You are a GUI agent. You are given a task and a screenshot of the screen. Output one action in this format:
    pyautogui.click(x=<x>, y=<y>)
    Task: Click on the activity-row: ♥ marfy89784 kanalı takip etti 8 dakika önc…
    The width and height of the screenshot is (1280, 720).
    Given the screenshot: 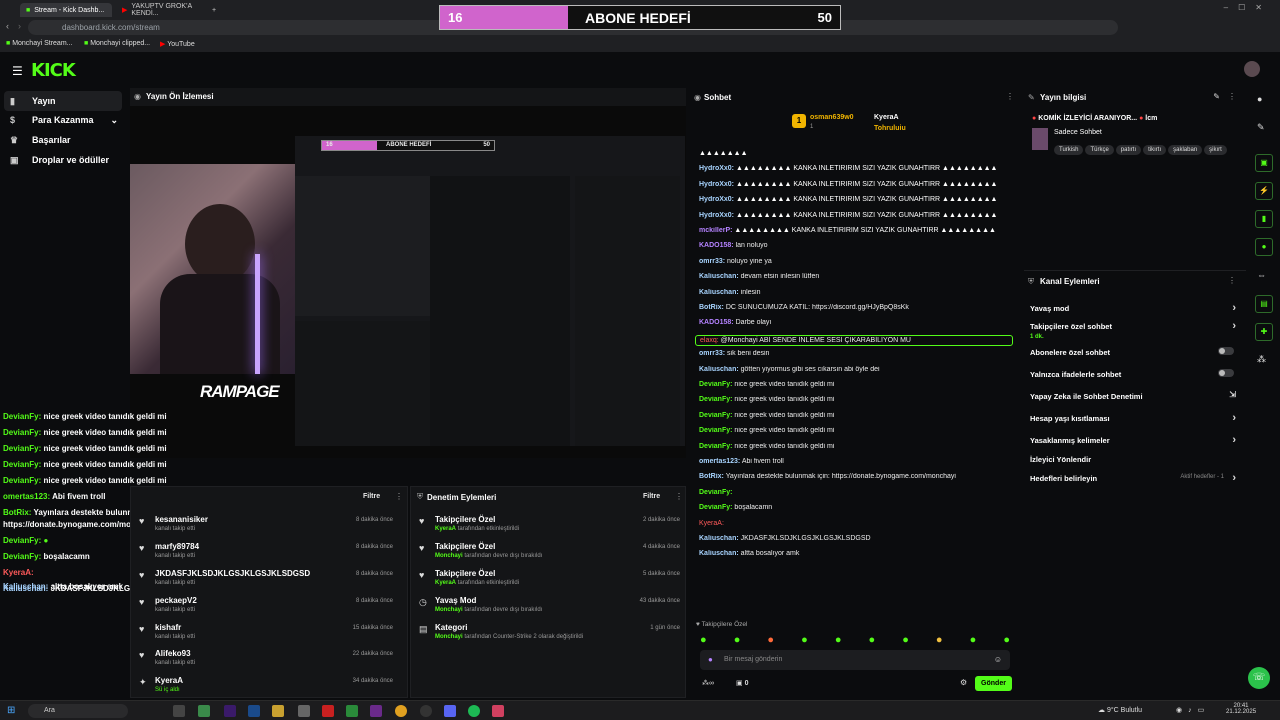 What is the action you would take?
    pyautogui.click(x=266, y=553)
    